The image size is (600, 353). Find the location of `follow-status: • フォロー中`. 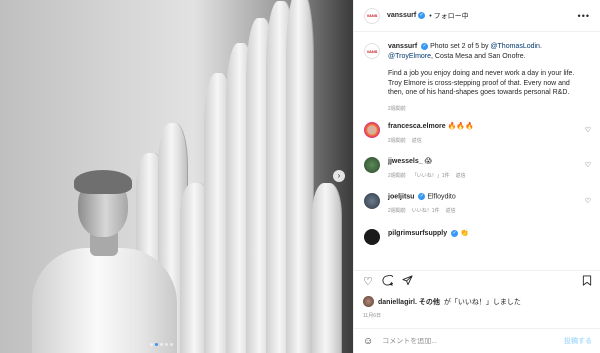

follow-status: • フォロー中 is located at coordinates (448, 16).